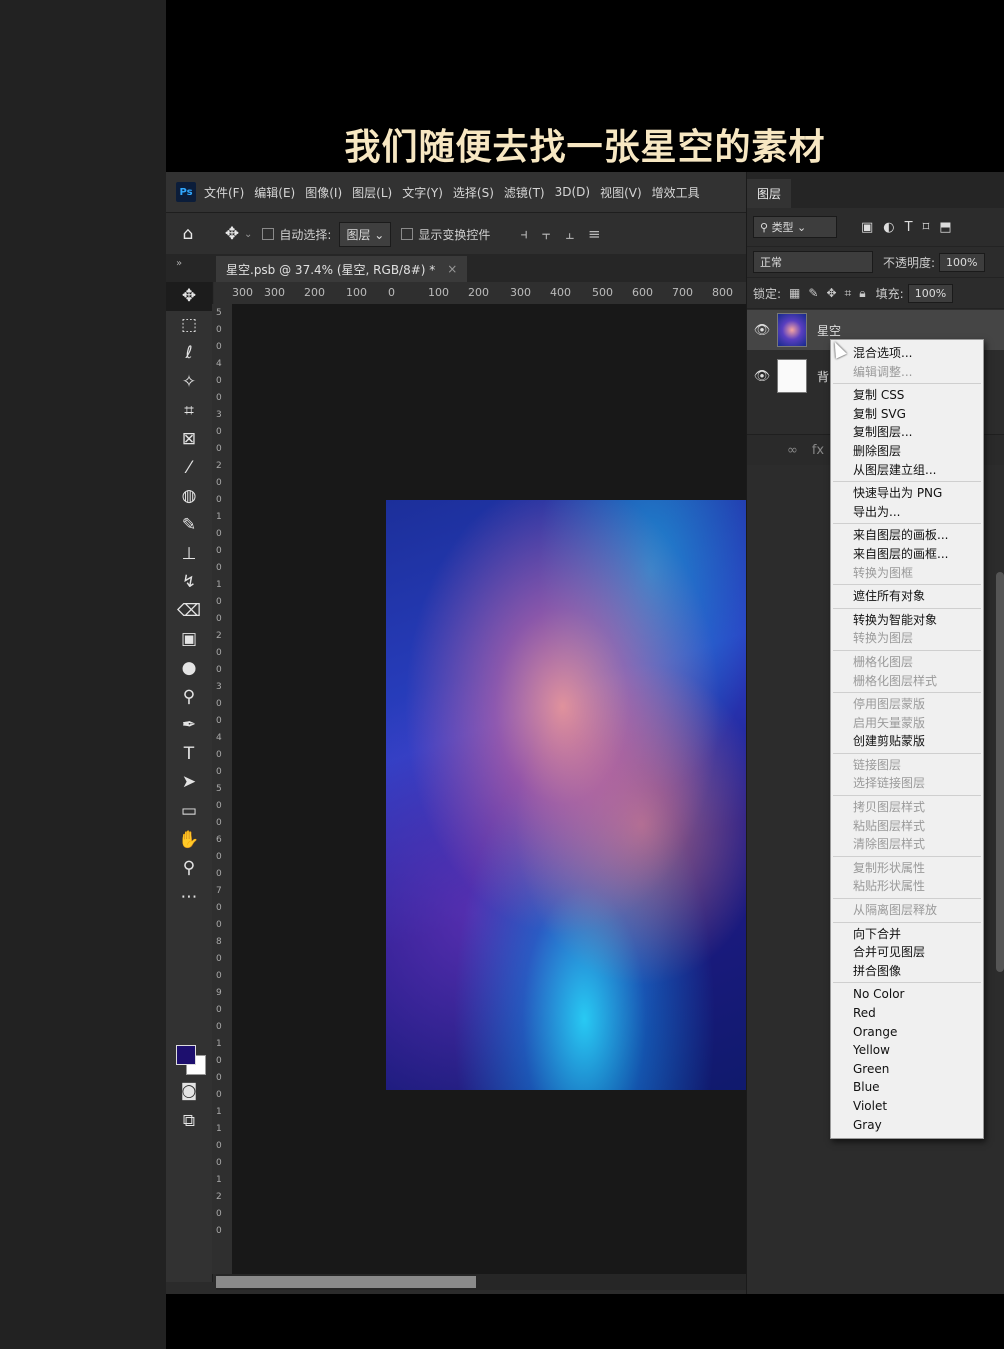 The height and width of the screenshot is (1349, 1004). What do you see at coordinates (909, 227) in the screenshot?
I see `type-filter-icon: T` at bounding box center [909, 227].